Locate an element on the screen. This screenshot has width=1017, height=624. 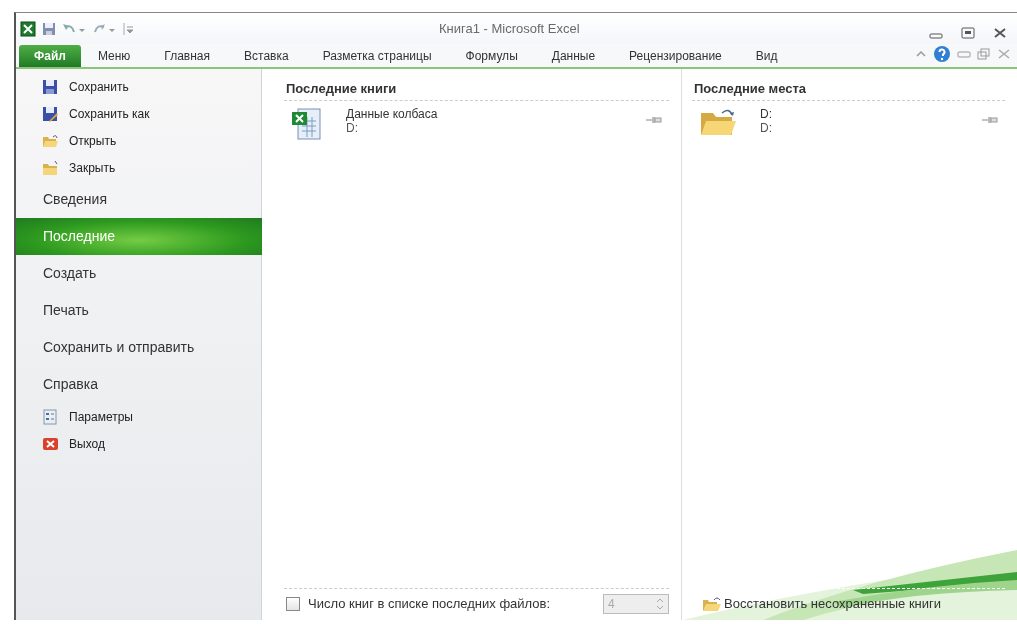
options-icon is located at coordinates (50, 416).